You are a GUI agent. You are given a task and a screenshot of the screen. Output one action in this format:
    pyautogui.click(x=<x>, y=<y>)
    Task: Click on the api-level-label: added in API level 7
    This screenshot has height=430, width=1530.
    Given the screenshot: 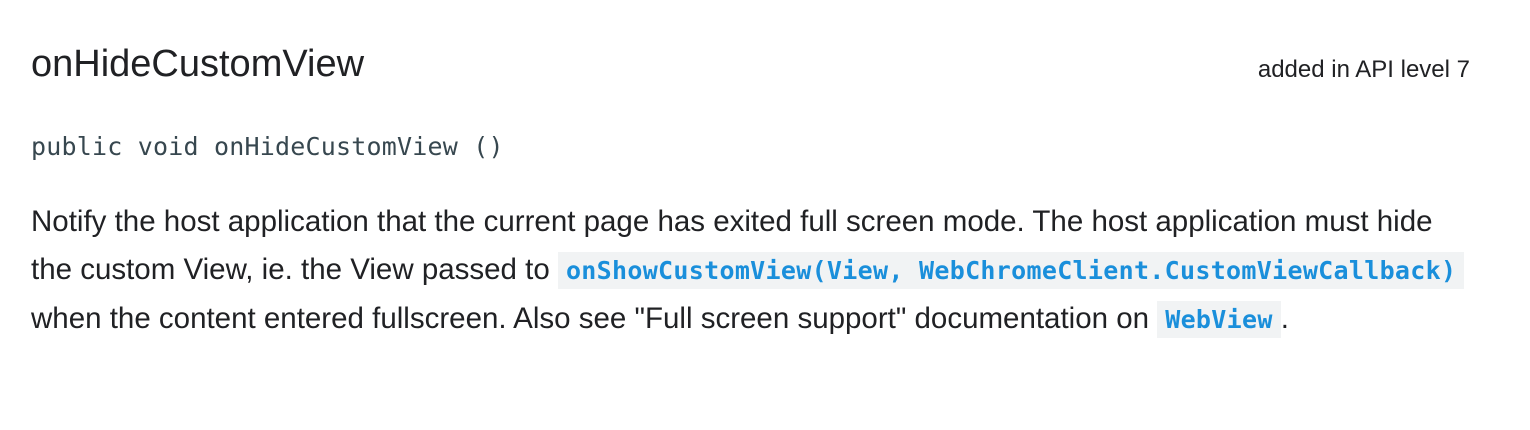 What is the action you would take?
    pyautogui.click(x=1363, y=69)
    